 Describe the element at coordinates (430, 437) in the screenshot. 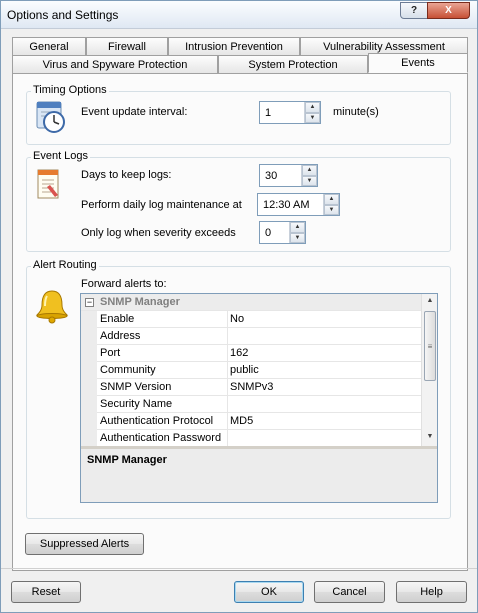

I see `scroll-down-icon: ▼` at that location.